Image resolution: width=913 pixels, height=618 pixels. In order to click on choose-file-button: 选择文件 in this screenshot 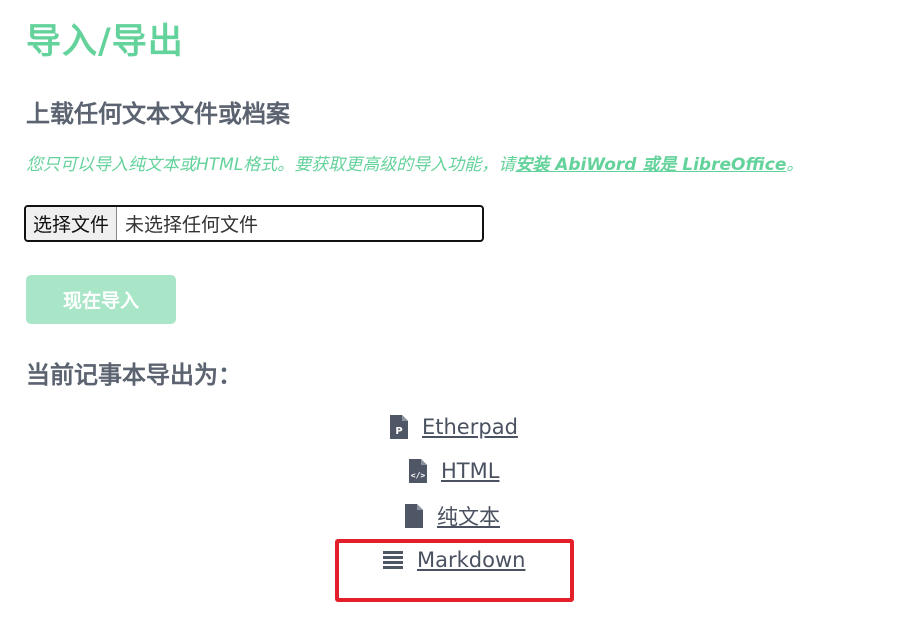, I will do `click(72, 223)`.